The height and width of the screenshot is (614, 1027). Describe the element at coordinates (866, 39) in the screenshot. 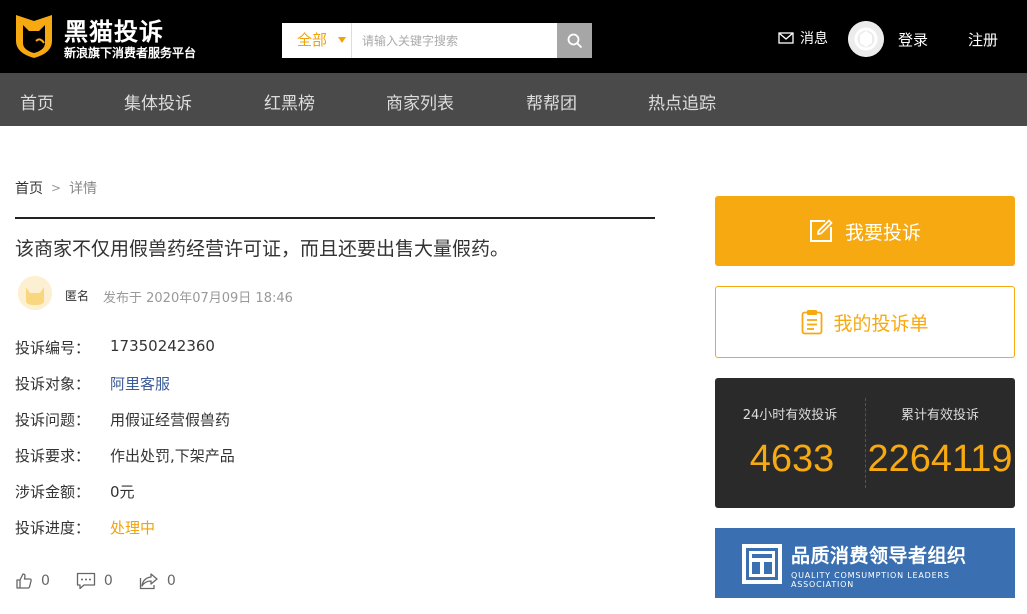

I see `user-avatar` at that location.